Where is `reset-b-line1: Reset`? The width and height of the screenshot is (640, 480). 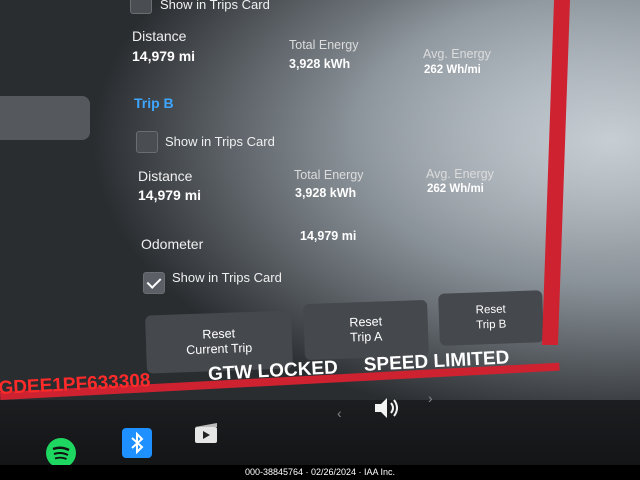
reset-b-line1: Reset is located at coordinates (490, 310).